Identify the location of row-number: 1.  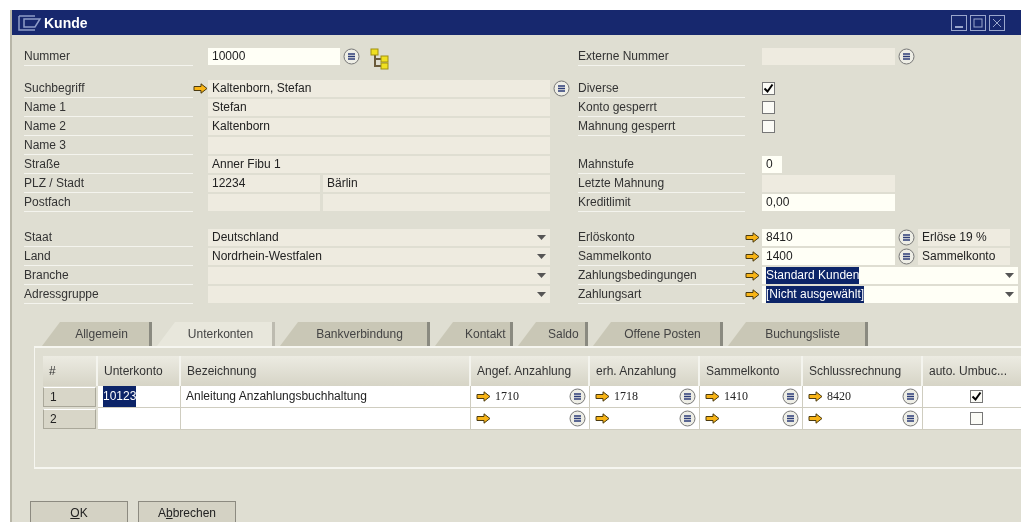
(69, 397).